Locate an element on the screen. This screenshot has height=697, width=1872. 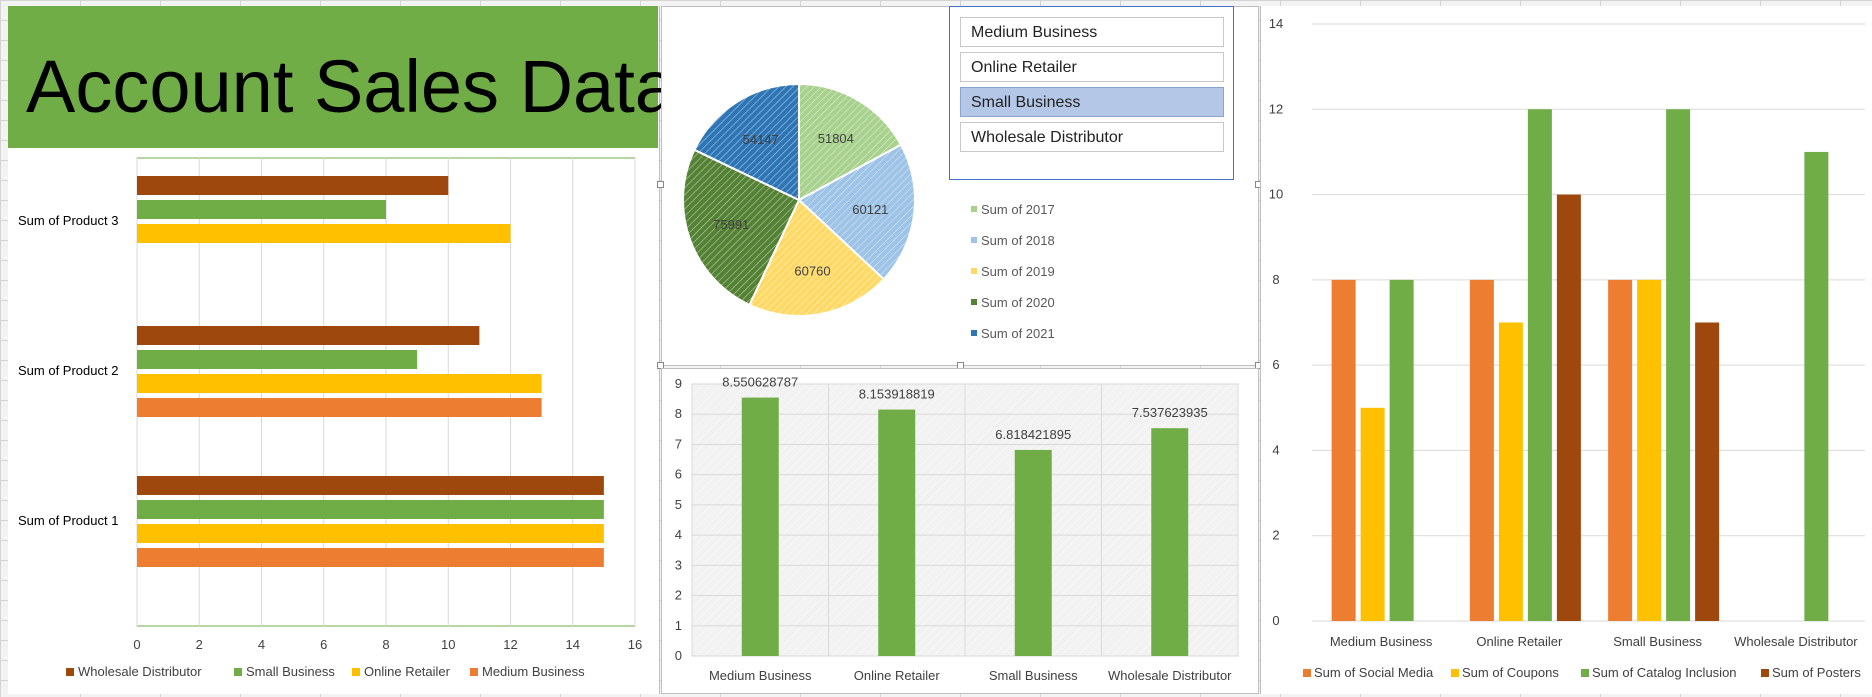
y-tick-label: 9 is located at coordinates (678, 383).